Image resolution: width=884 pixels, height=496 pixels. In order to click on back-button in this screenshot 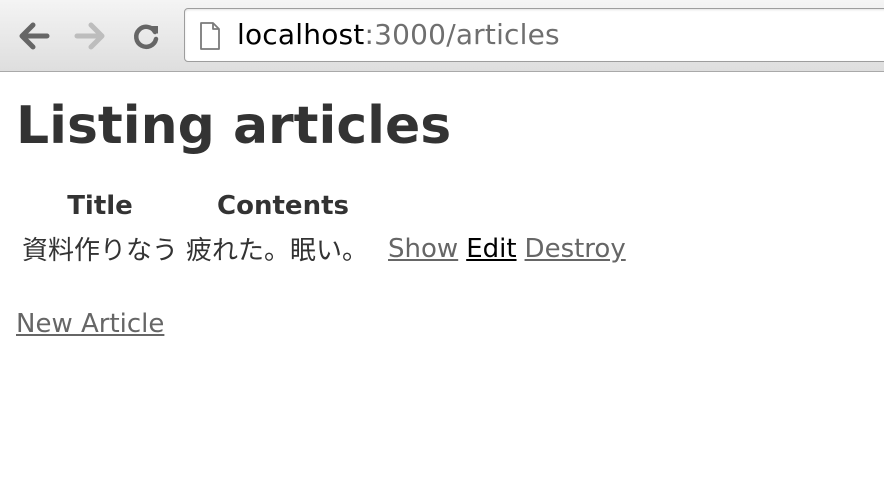, I will do `click(34, 36)`.